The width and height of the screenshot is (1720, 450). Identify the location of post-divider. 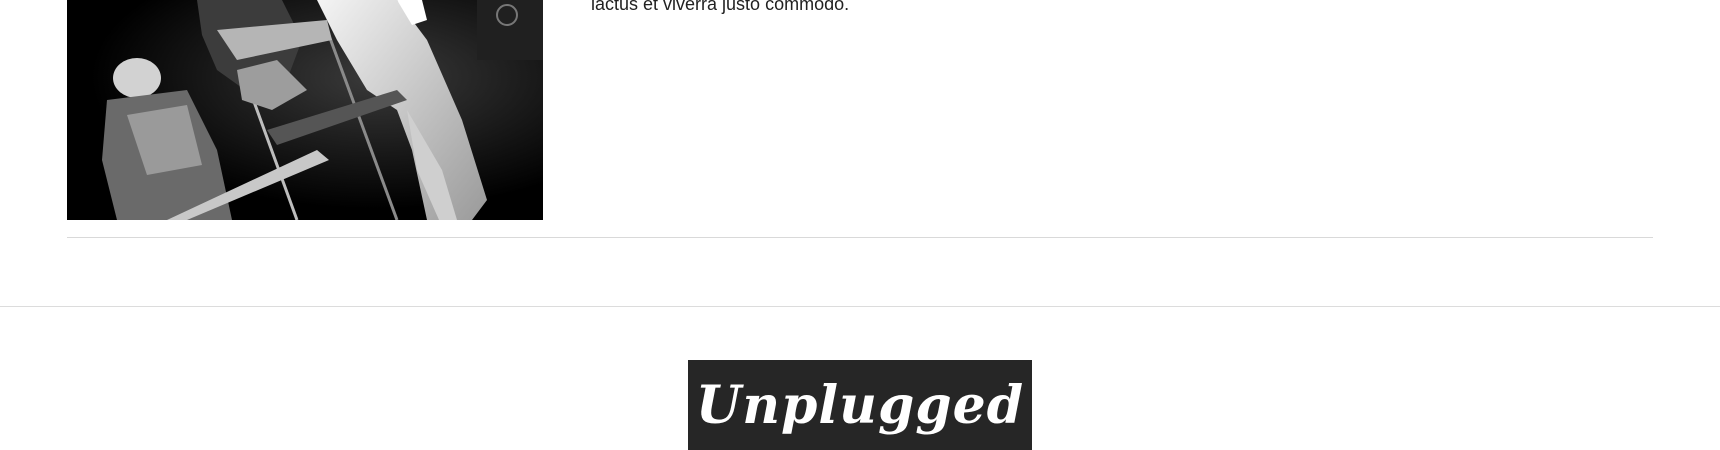
(860, 237).